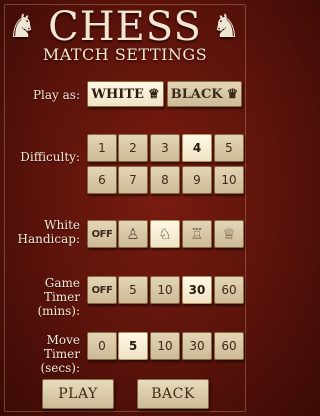 The image size is (320, 416). Describe the element at coordinates (165, 148) in the screenshot. I see `difficulty-option-3: 3` at that location.